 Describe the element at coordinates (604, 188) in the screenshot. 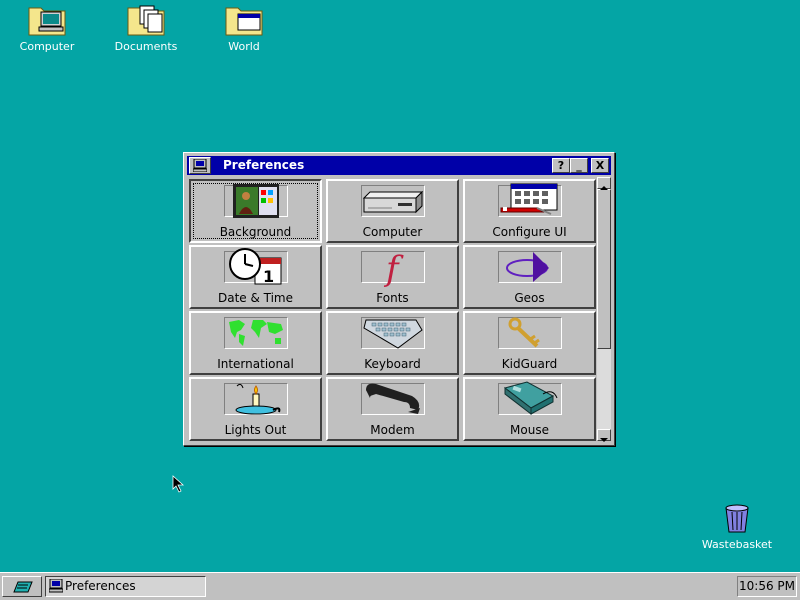

I see `arrow-up-icon` at that location.